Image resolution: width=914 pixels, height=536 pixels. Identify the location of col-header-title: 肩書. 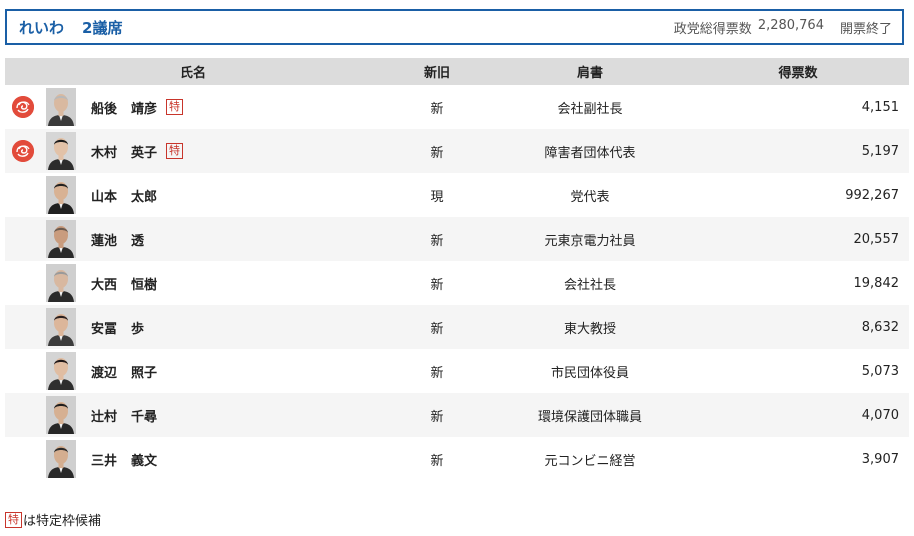
(590, 71).